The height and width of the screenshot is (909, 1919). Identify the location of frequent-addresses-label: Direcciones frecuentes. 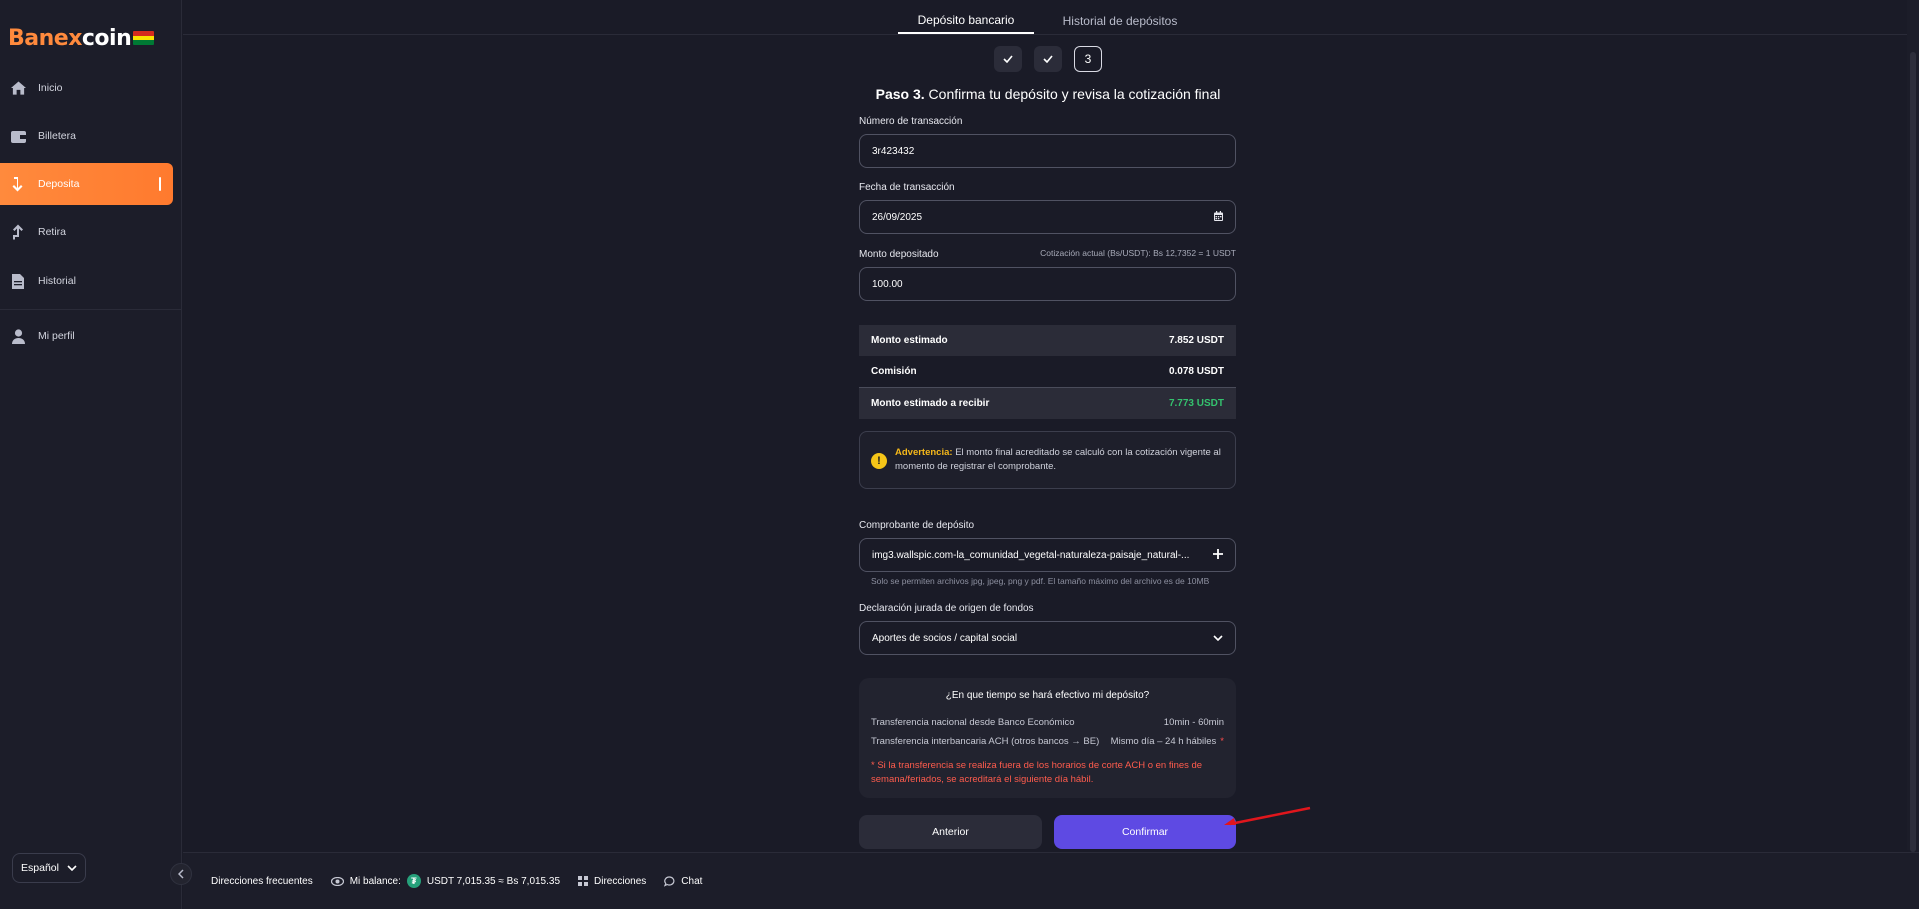
(262, 881).